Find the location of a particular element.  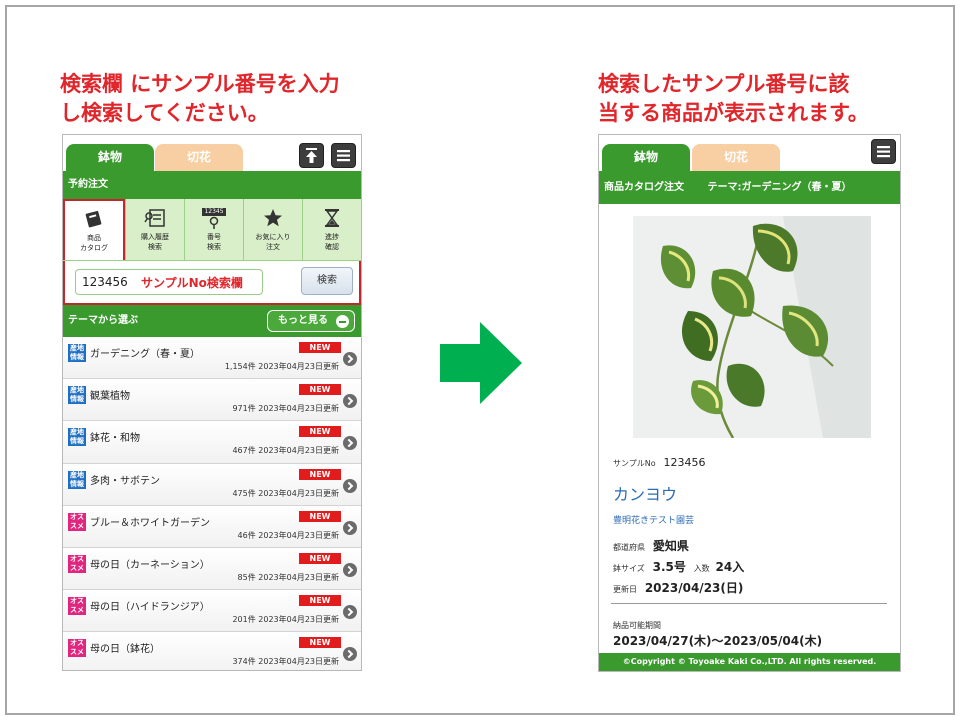

hamburger-icon is located at coordinates (883, 152).